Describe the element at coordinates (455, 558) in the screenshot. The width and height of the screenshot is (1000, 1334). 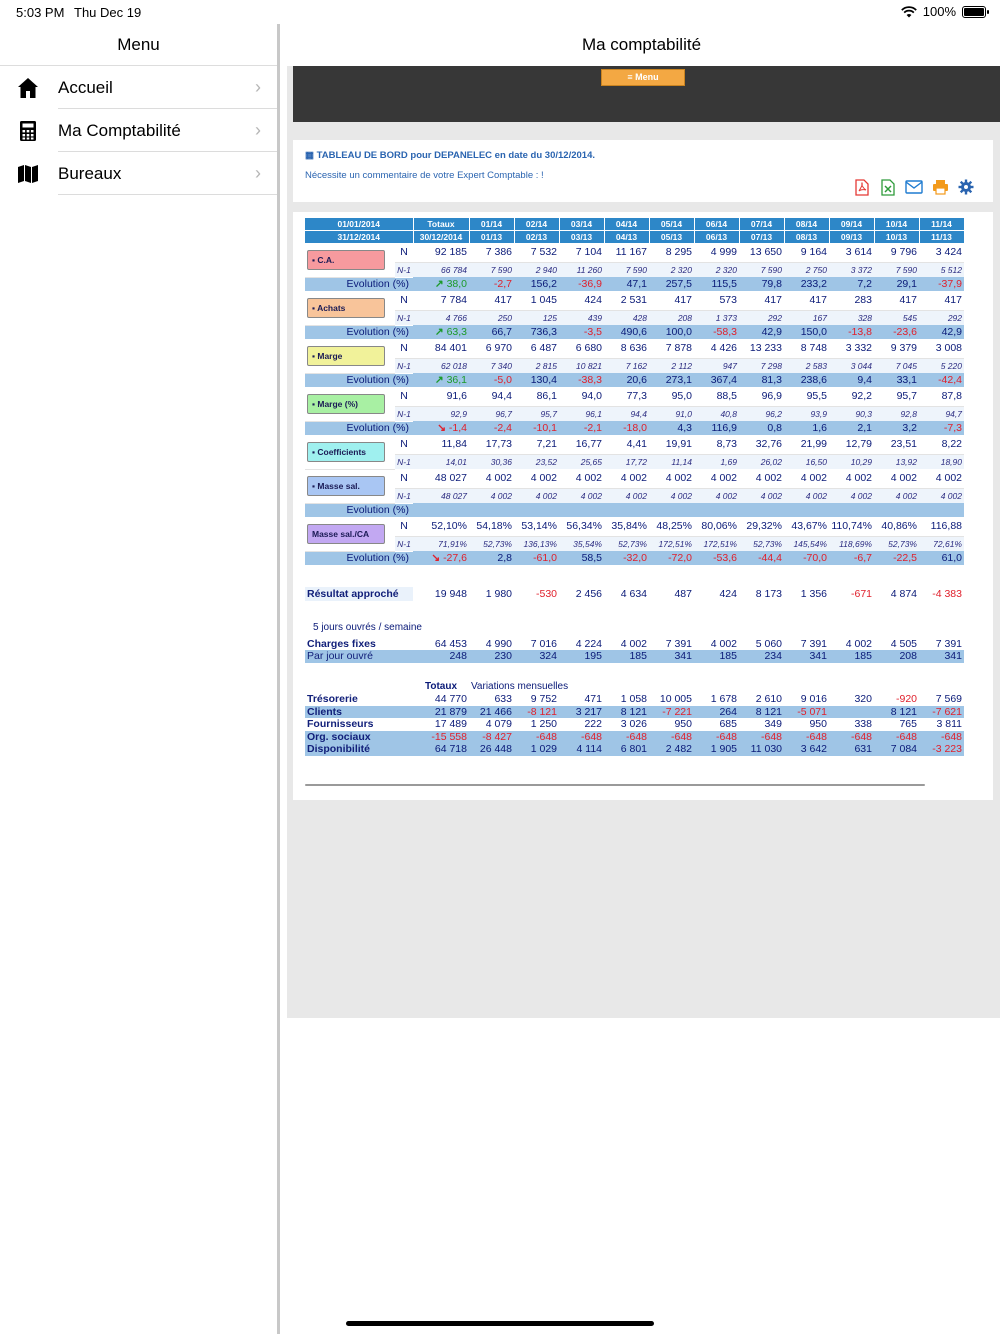
I see `value-text: -27,6` at that location.